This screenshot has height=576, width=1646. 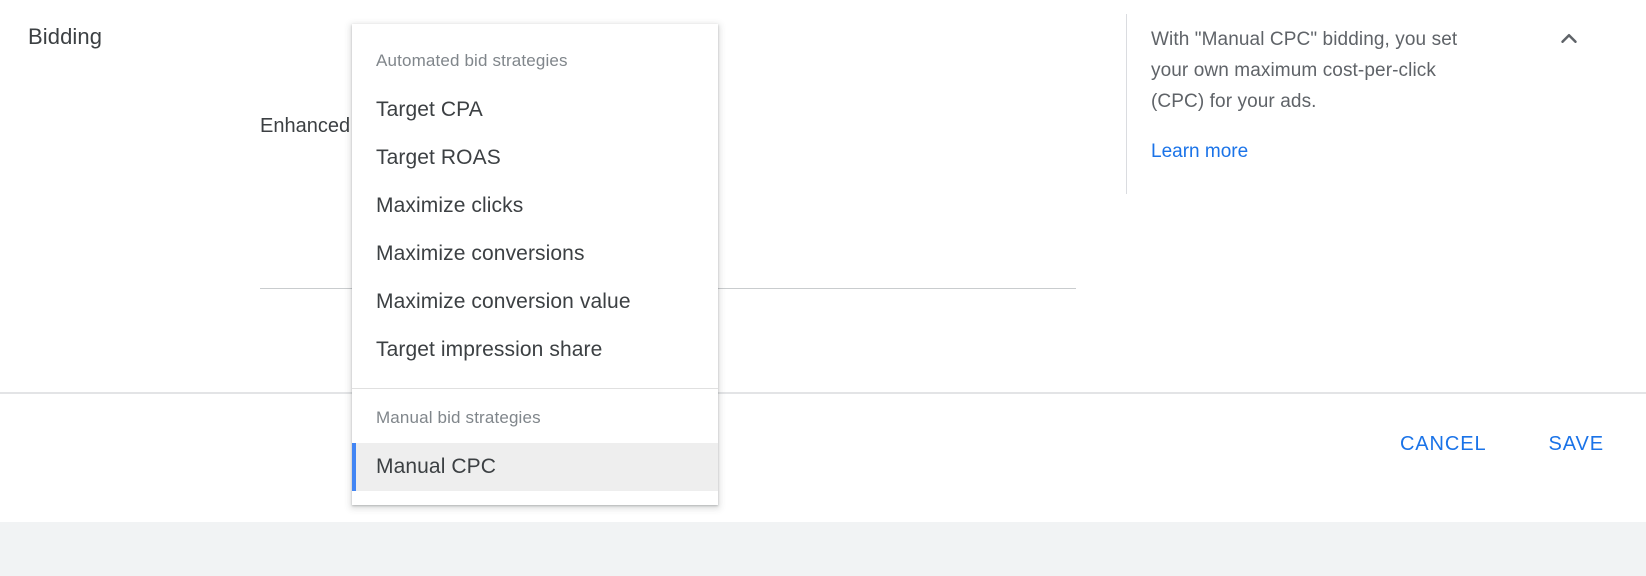 I want to click on dropdown-item: Target ROAS, so click(x=535, y=158).